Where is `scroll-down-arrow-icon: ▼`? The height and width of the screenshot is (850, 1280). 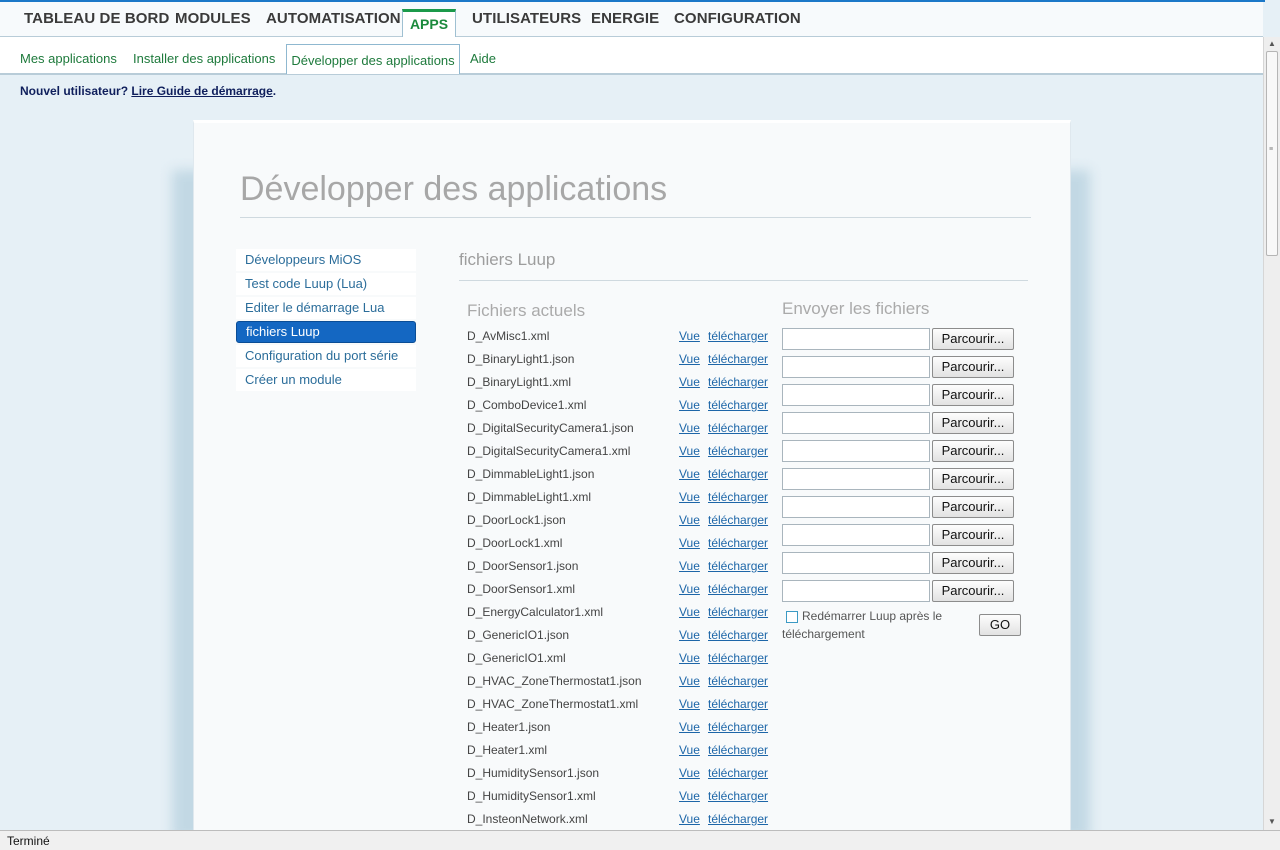
scroll-down-arrow-icon: ▼ is located at coordinates (1272, 821).